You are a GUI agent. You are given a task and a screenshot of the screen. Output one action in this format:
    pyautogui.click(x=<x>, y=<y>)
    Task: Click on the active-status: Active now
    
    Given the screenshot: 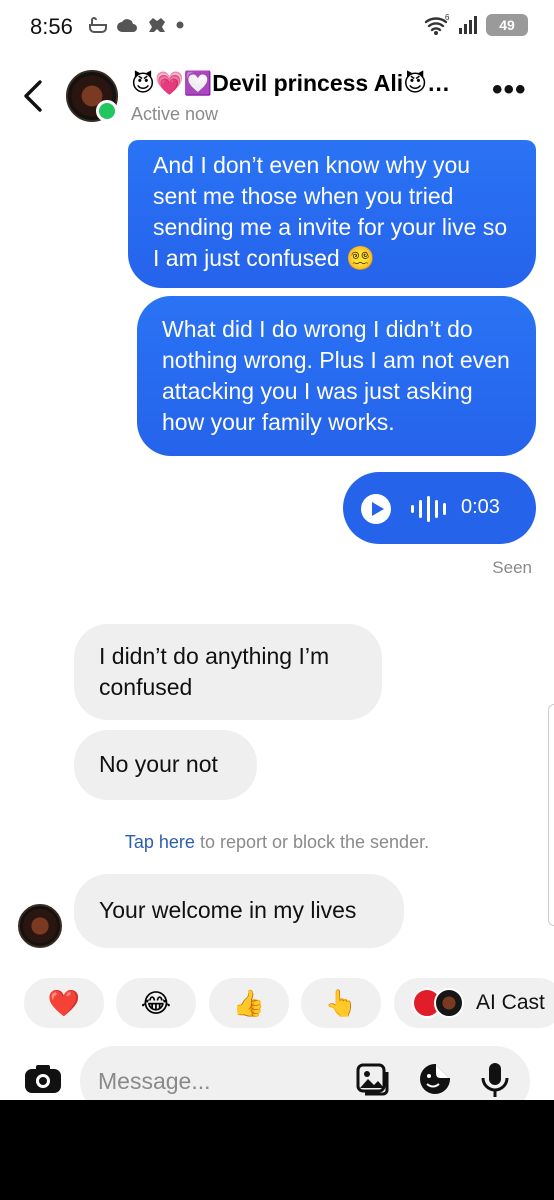 What is the action you would take?
    pyautogui.click(x=175, y=114)
    